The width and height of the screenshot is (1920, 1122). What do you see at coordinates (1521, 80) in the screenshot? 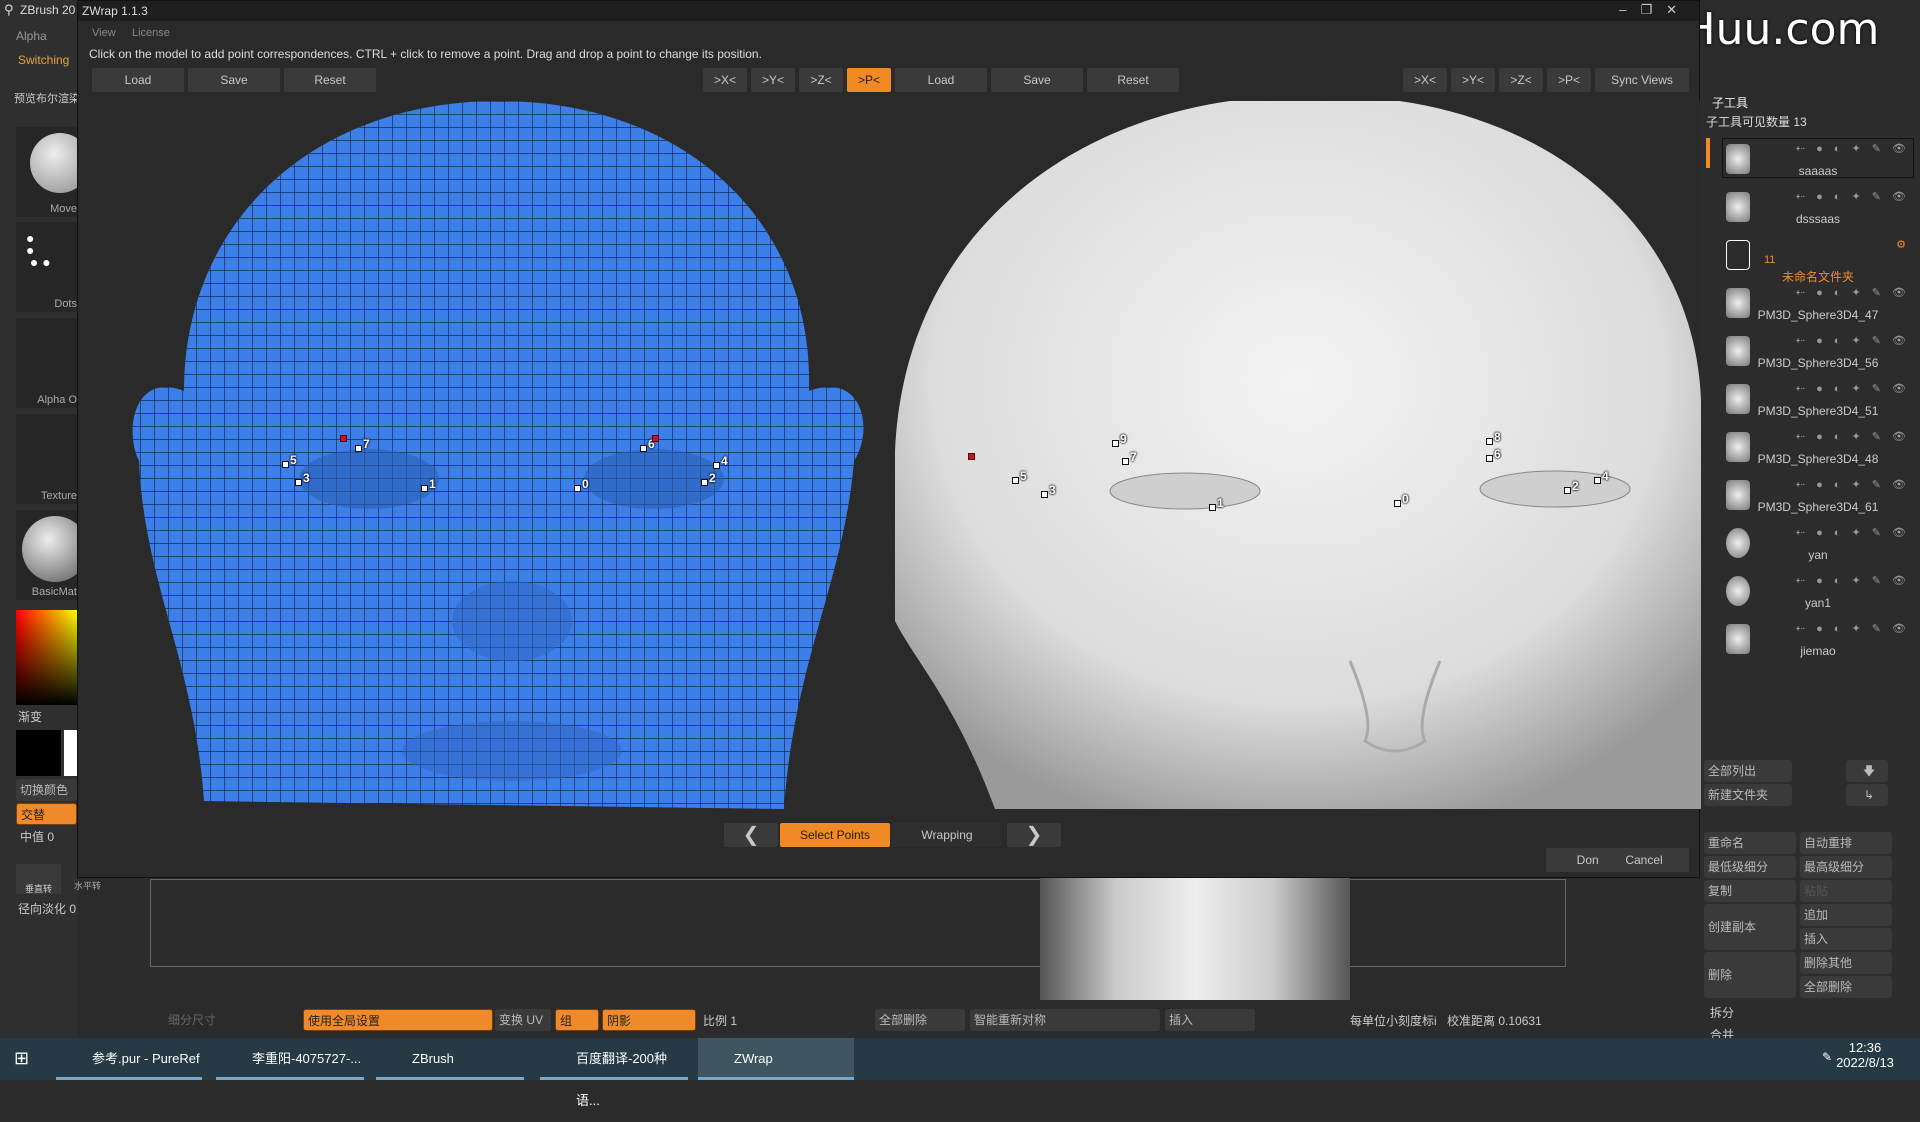
I see `right-z-button: >Z<` at bounding box center [1521, 80].